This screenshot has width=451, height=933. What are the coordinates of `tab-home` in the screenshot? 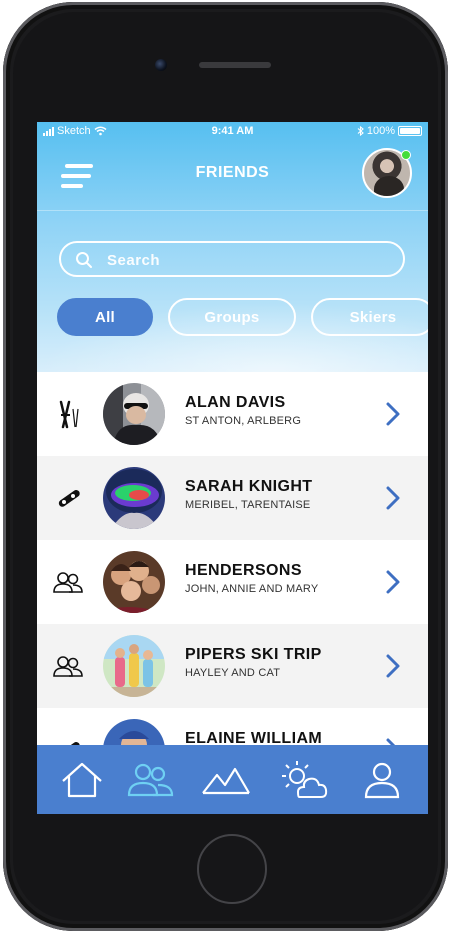 It's located at (82, 780).